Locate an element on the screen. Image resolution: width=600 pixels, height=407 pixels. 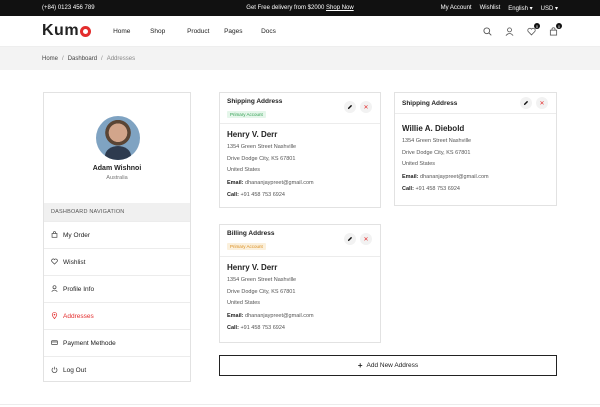
dashboard-nav-heading: DASHBOARD NAVIGATION is located at coordinates (117, 212).